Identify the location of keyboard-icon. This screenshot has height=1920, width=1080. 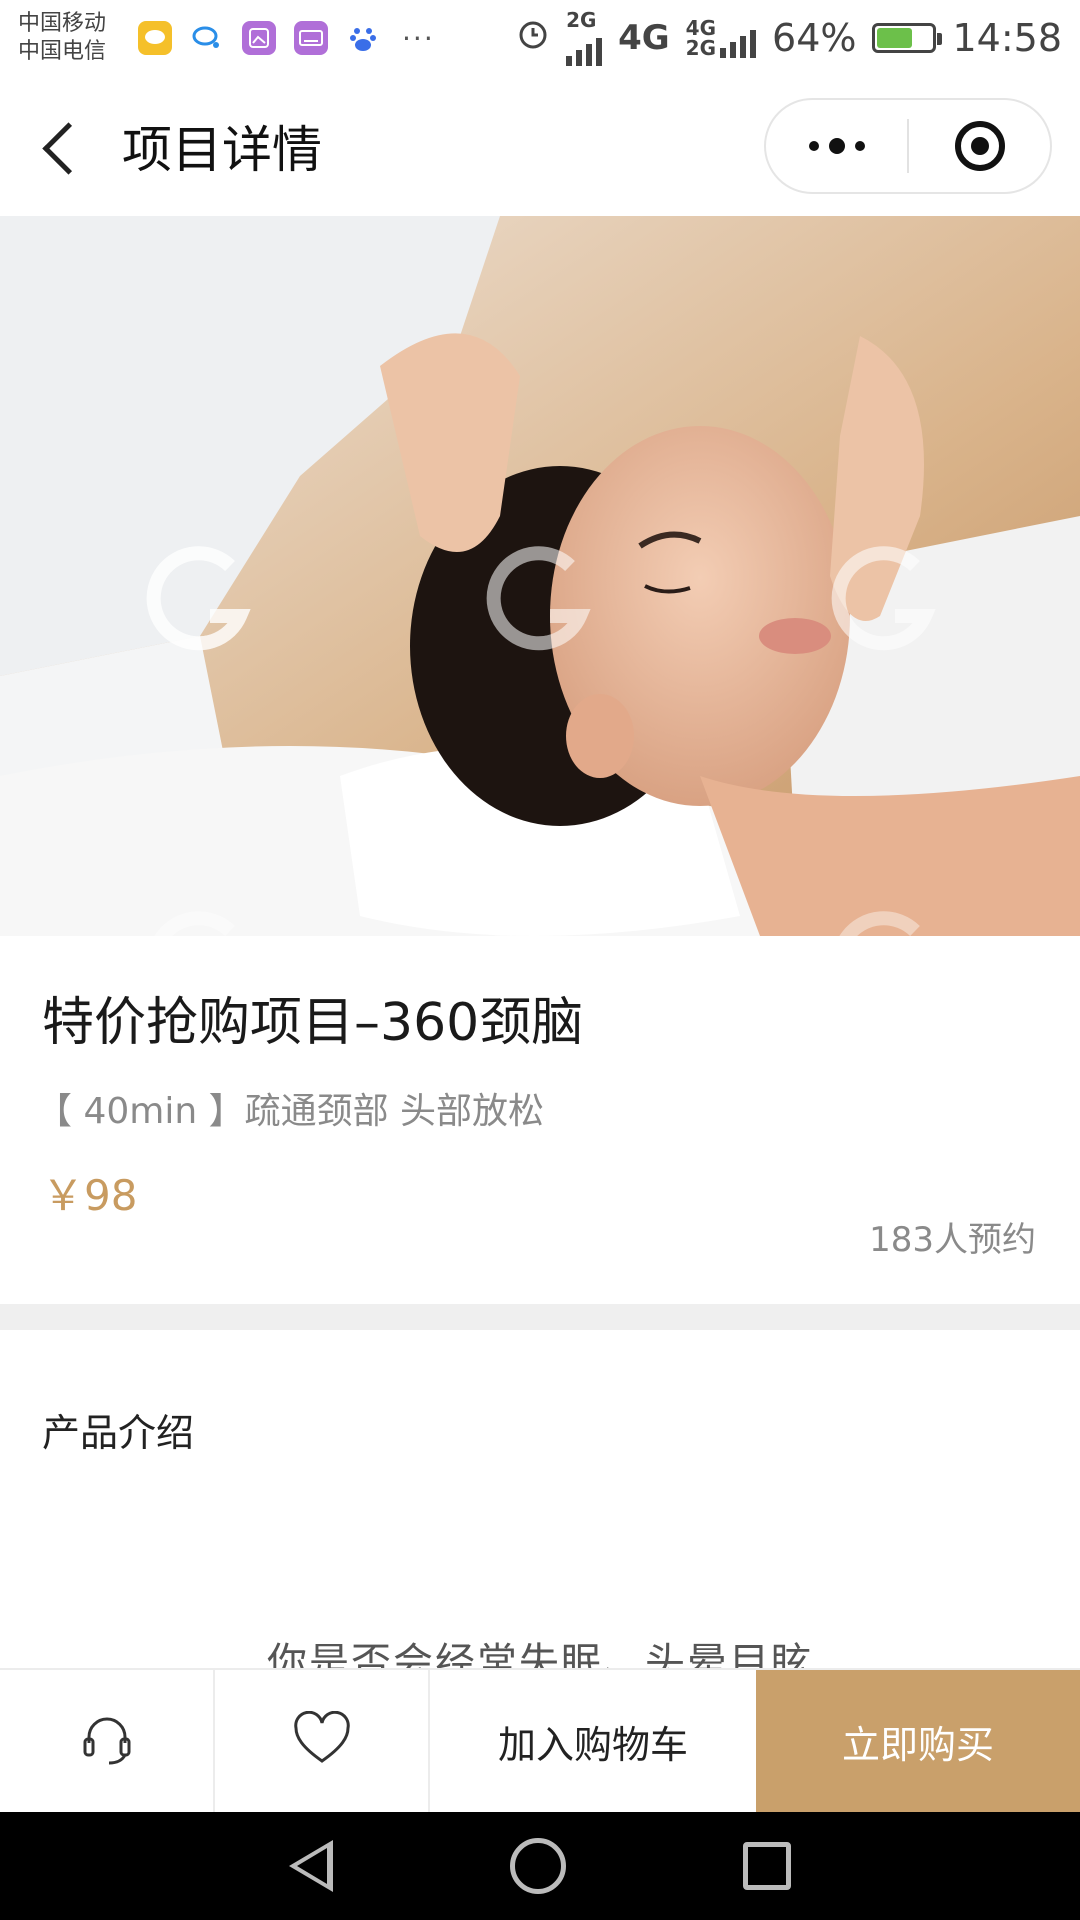
(311, 38).